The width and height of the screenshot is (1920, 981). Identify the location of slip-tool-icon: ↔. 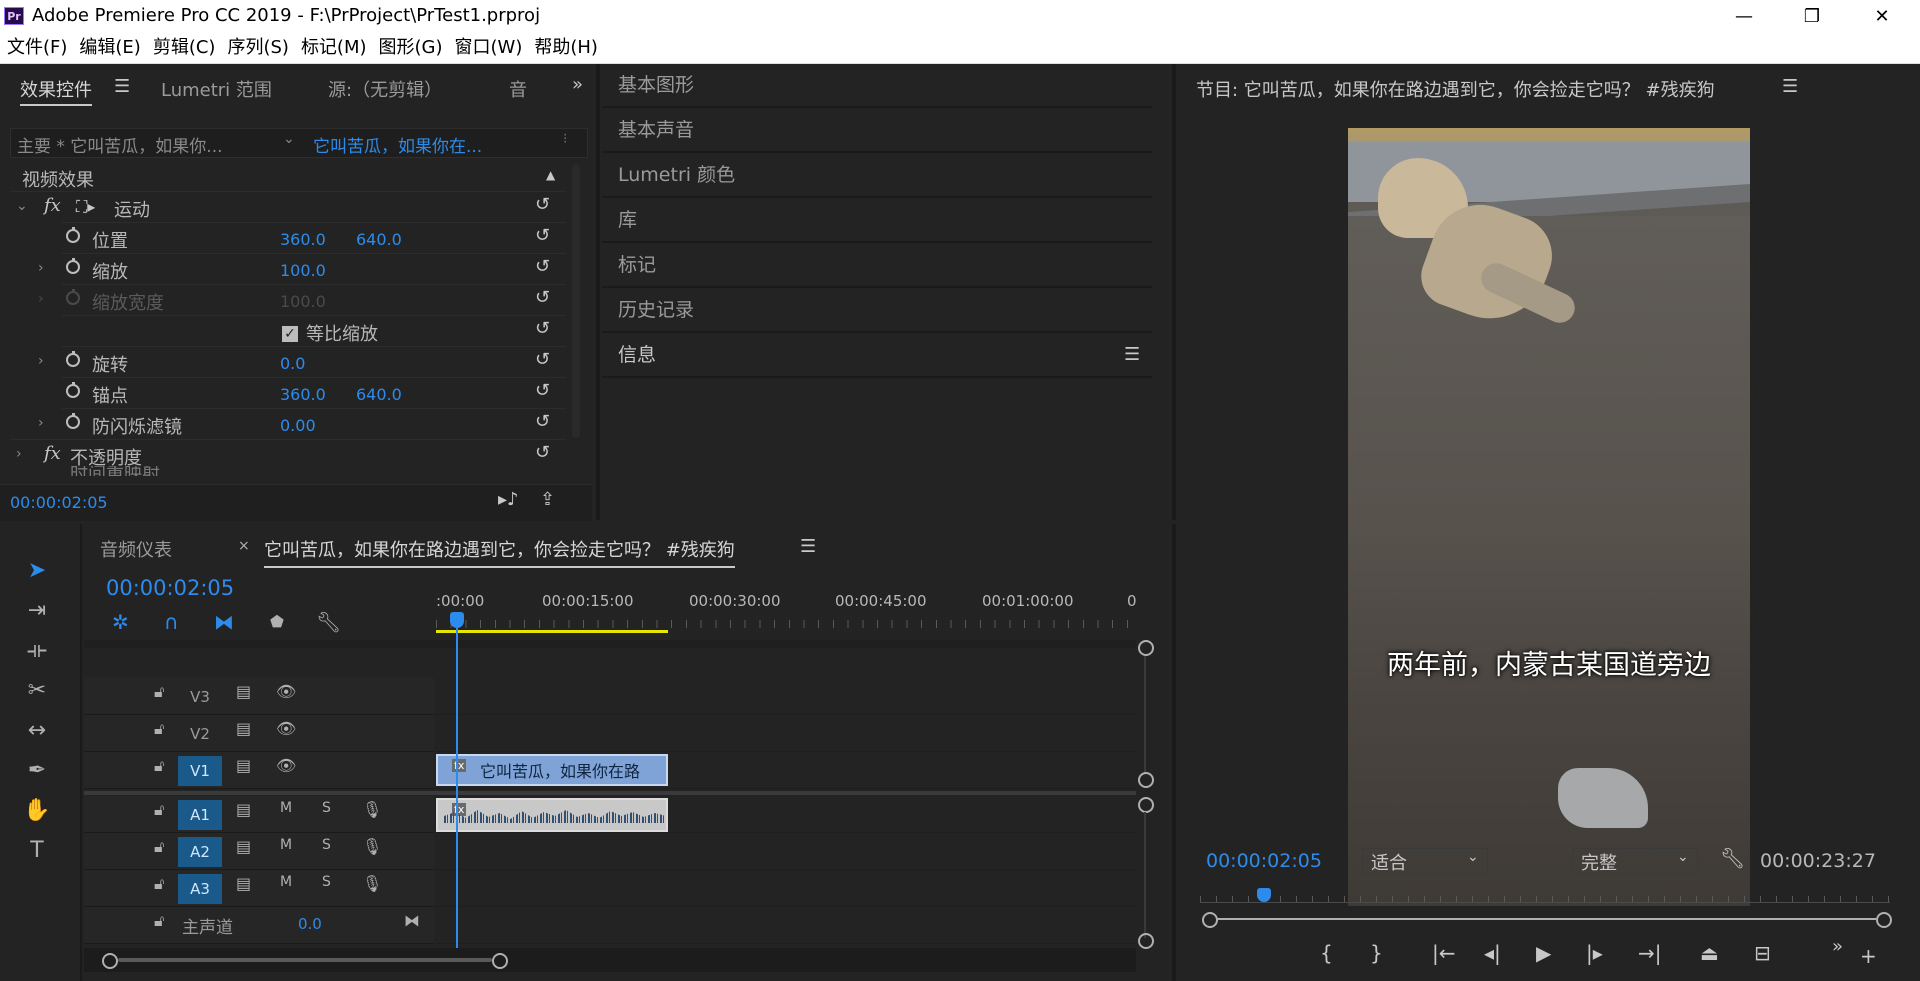
(37, 731).